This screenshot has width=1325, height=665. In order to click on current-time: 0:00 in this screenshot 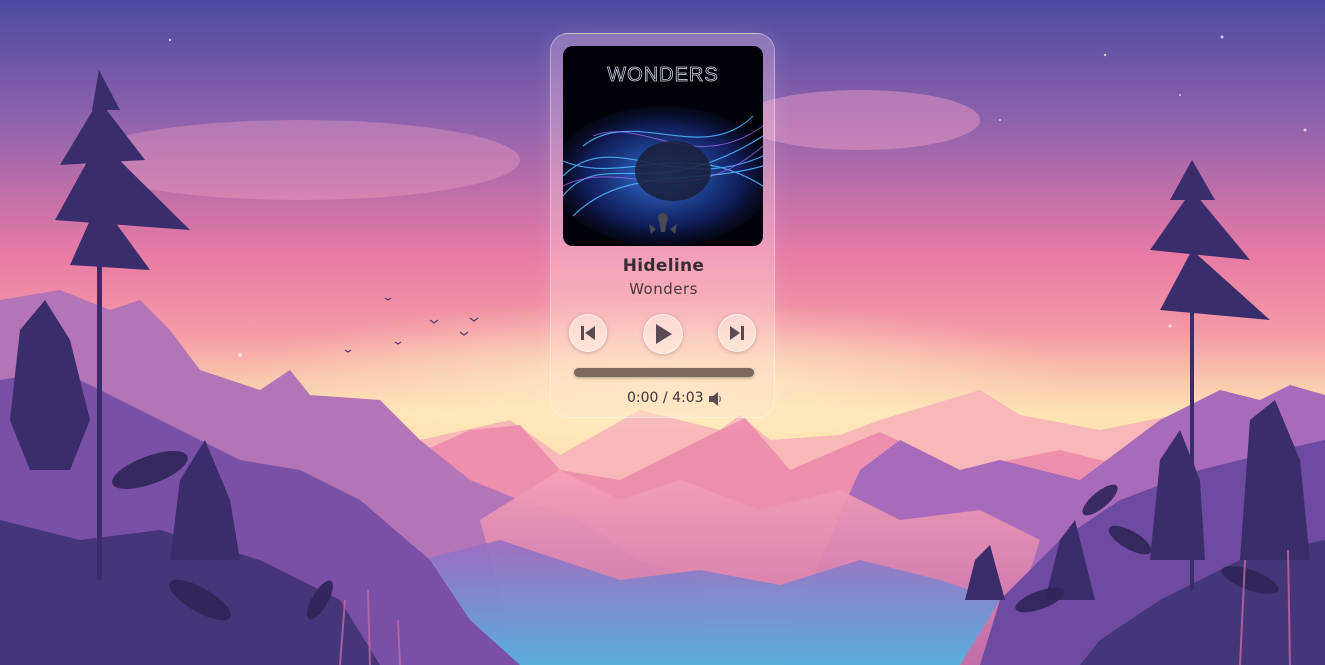, I will do `click(643, 398)`.